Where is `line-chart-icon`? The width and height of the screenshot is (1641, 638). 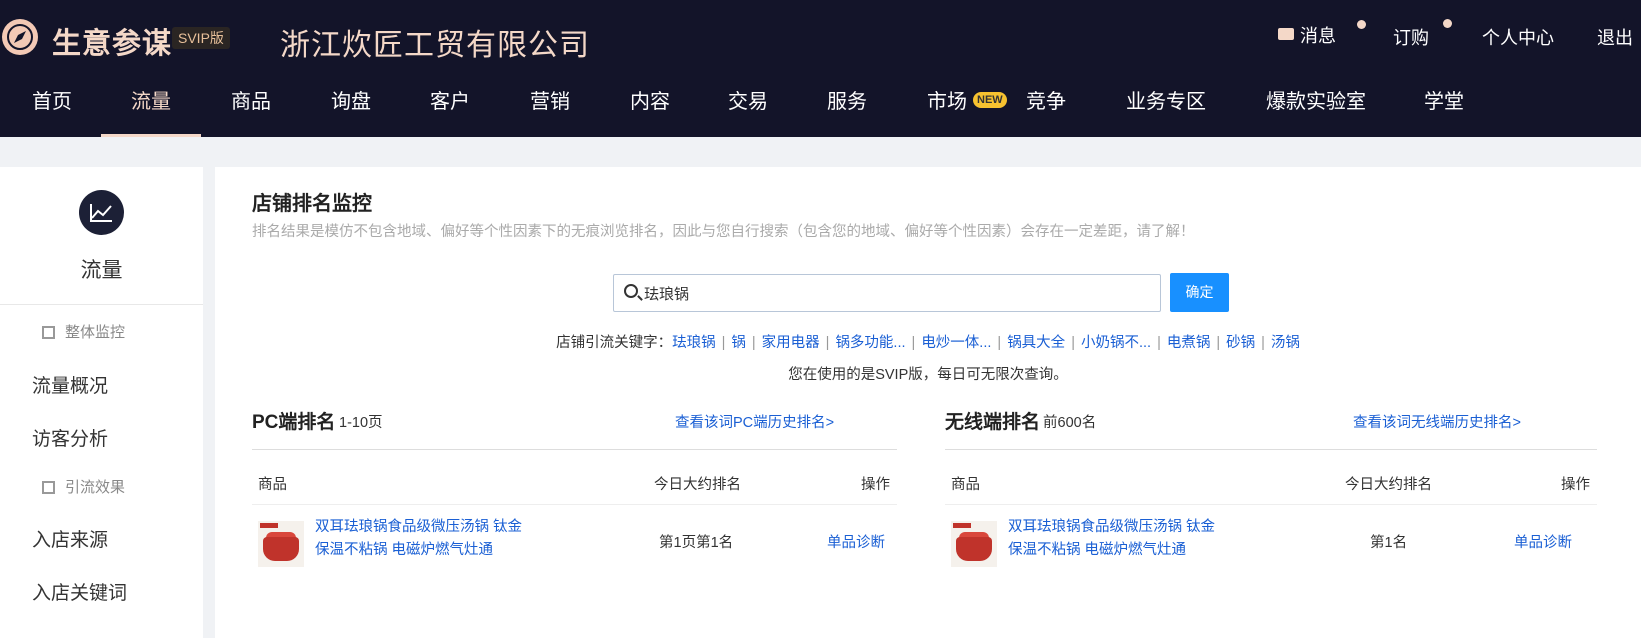
line-chart-icon is located at coordinates (101, 212).